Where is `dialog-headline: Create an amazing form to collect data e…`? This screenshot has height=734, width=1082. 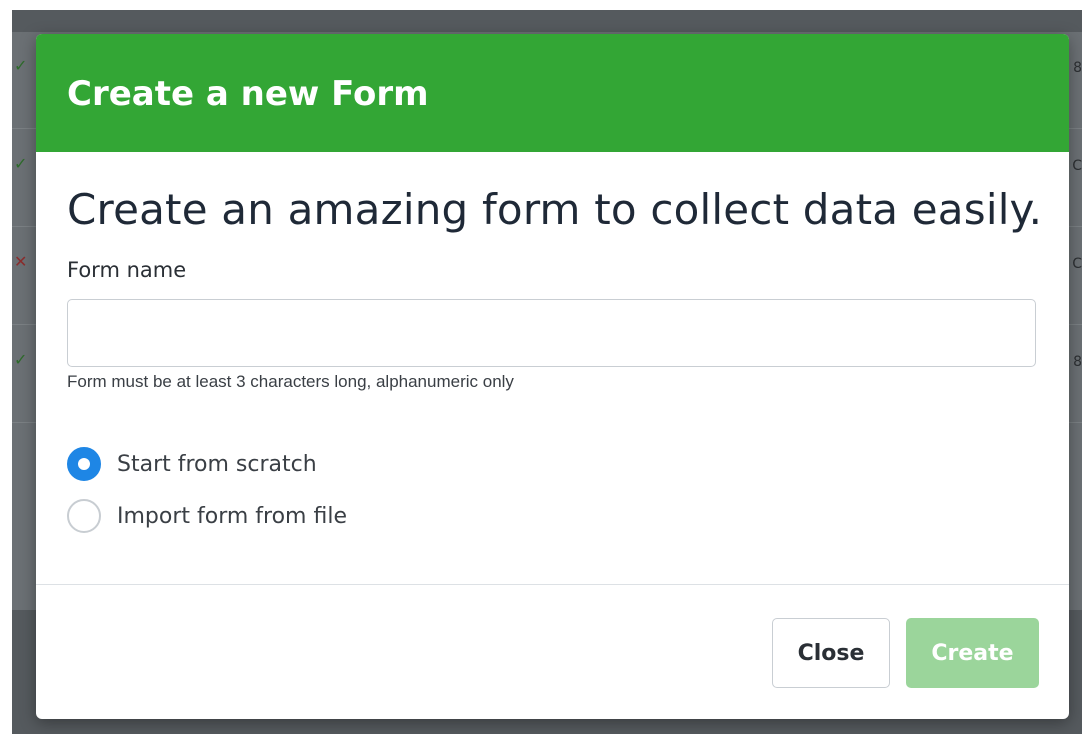 dialog-headline: Create an amazing form to collect data e… is located at coordinates (555, 209).